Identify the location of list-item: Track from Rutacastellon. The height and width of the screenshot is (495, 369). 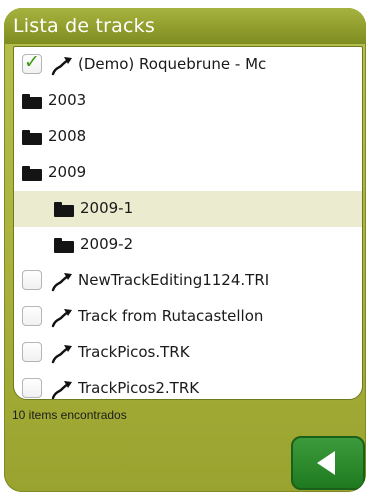
(188, 317).